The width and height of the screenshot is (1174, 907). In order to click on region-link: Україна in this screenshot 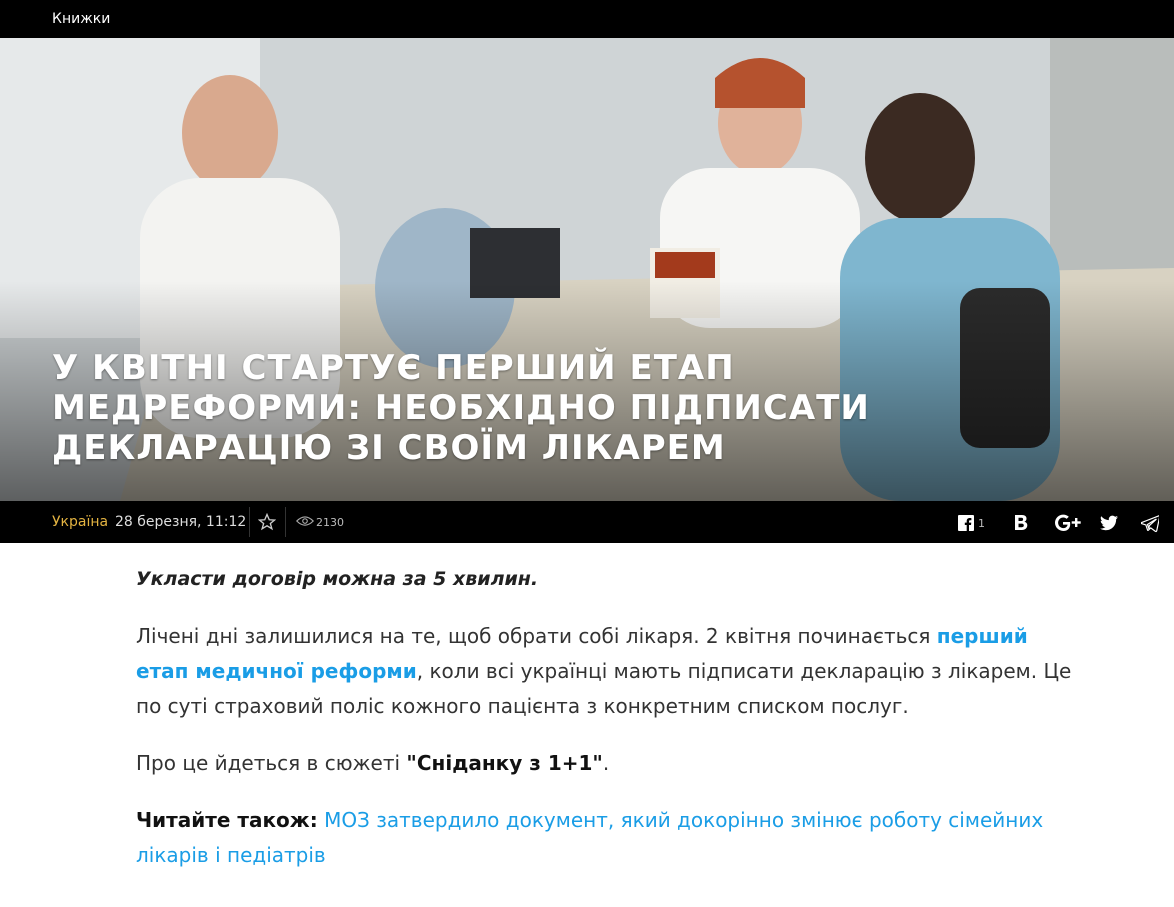, I will do `click(80, 522)`.